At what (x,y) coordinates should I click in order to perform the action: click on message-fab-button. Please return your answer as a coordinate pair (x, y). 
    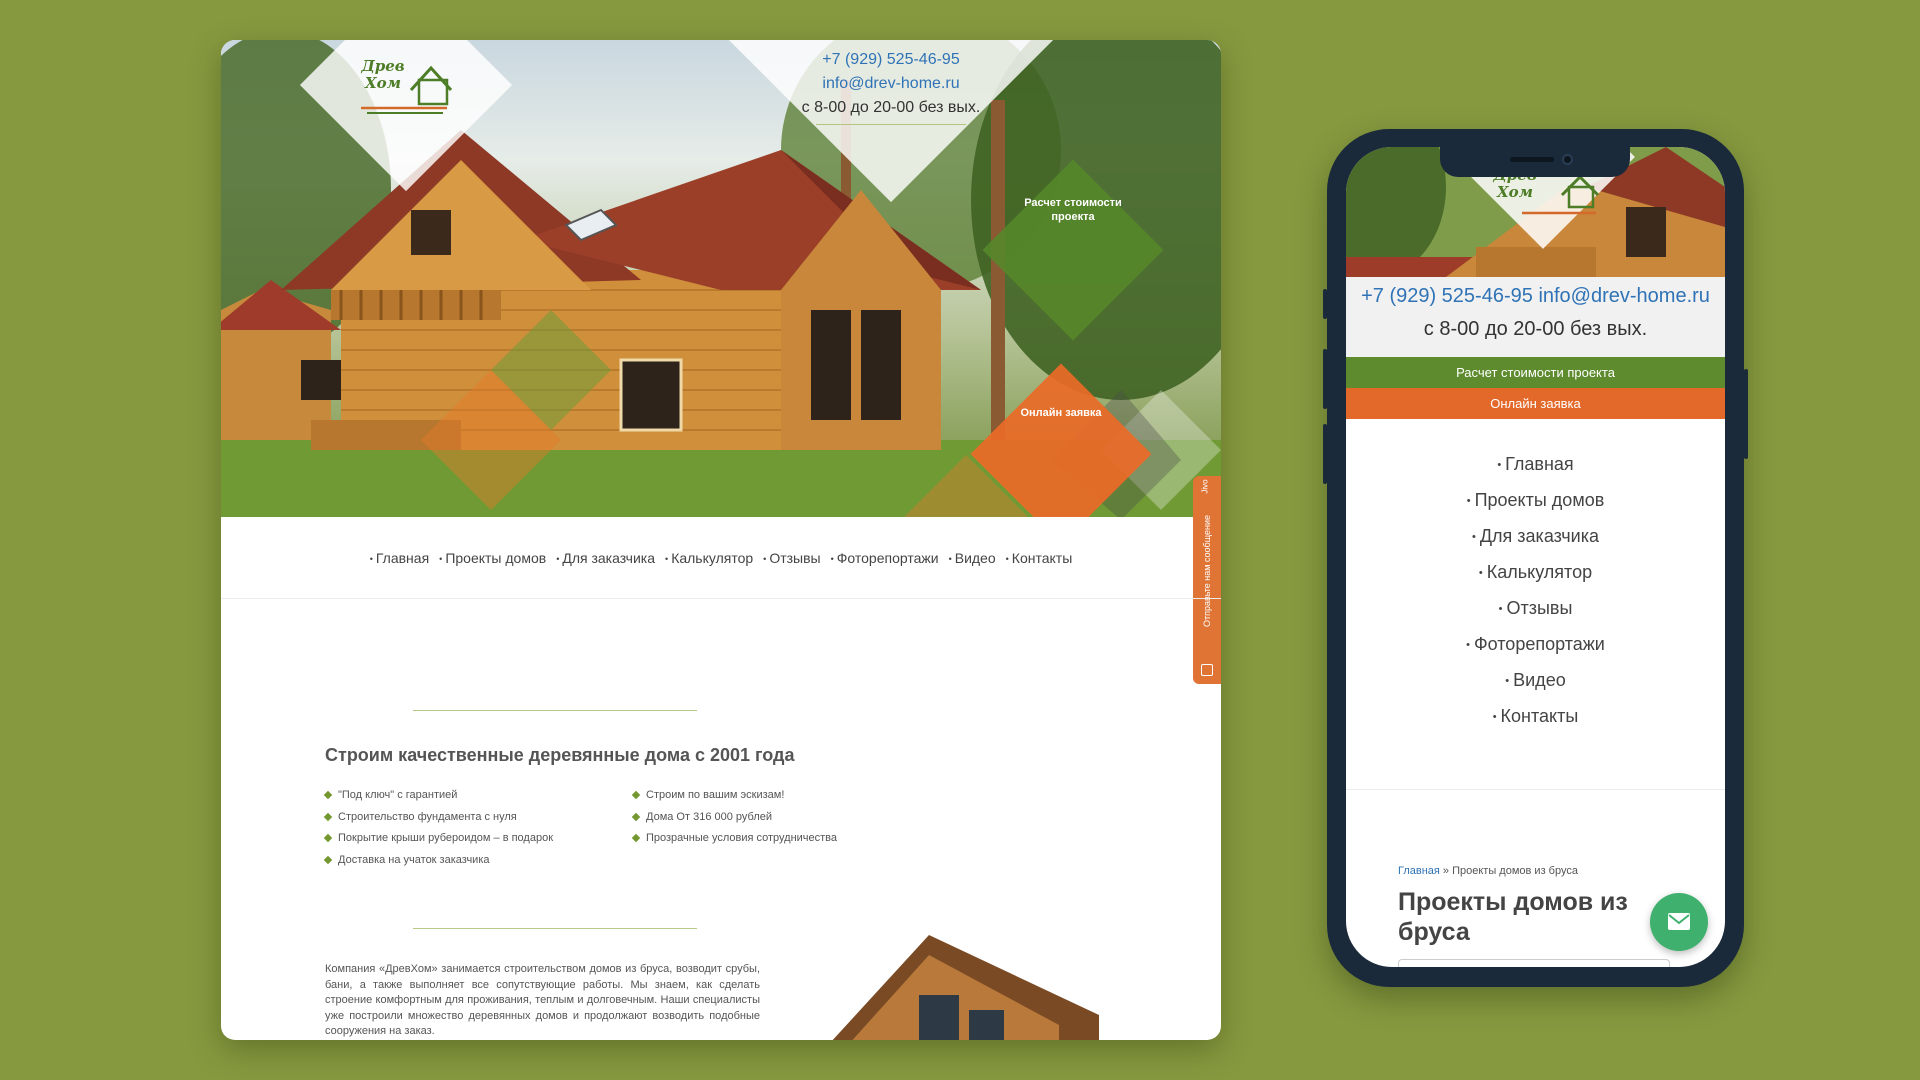
    Looking at the image, I should click on (1679, 922).